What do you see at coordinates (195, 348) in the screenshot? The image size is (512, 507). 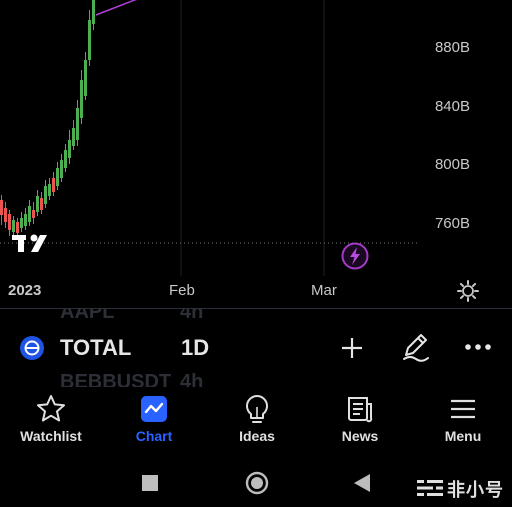 I see `interval-selector: 1D` at bounding box center [195, 348].